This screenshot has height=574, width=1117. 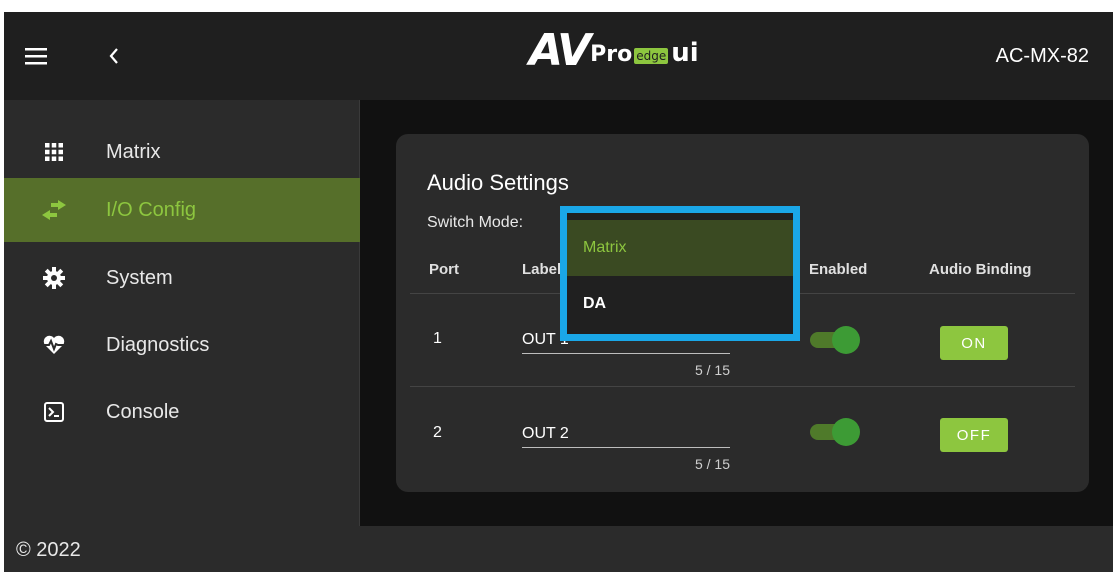 What do you see at coordinates (48, 550) in the screenshot?
I see `copyright-text: © 2022` at bounding box center [48, 550].